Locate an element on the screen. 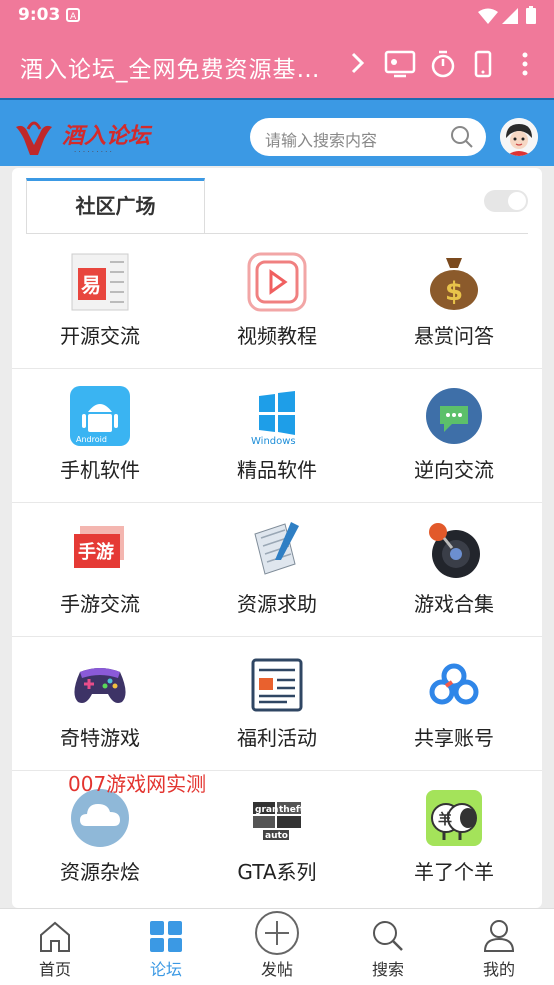 This screenshot has height=985, width=554. nav-label: 我的 is located at coordinates (498, 969).